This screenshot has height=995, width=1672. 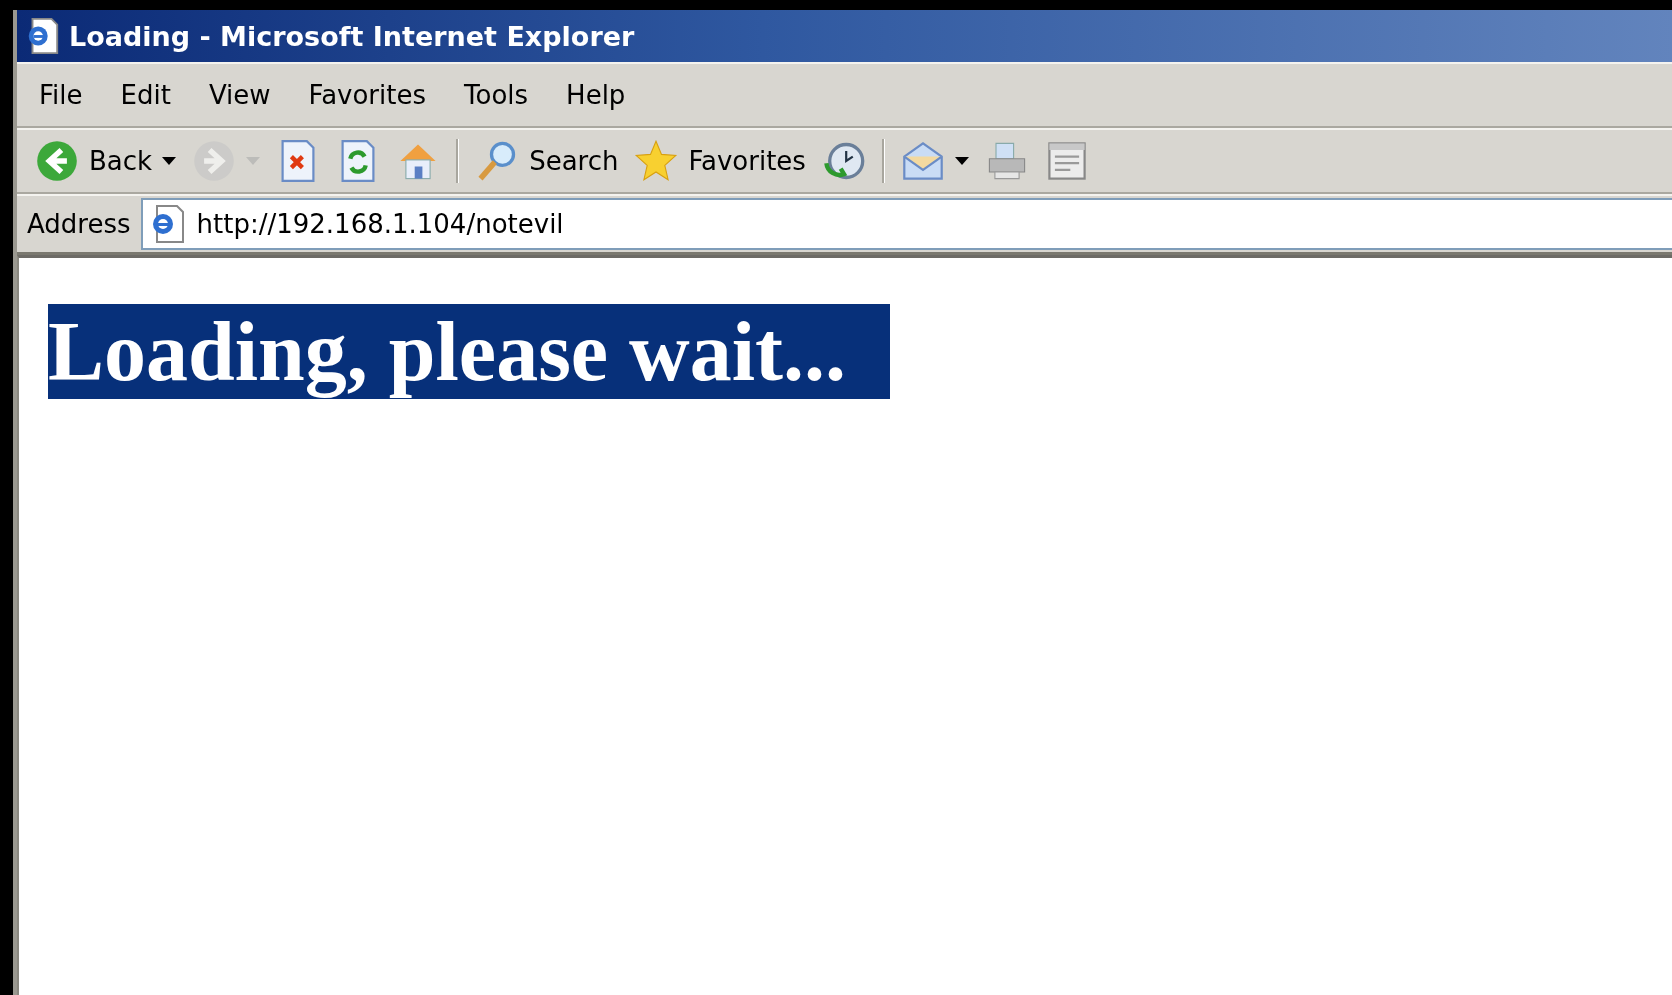 I want to click on menu-item: Edit, so click(x=155, y=95).